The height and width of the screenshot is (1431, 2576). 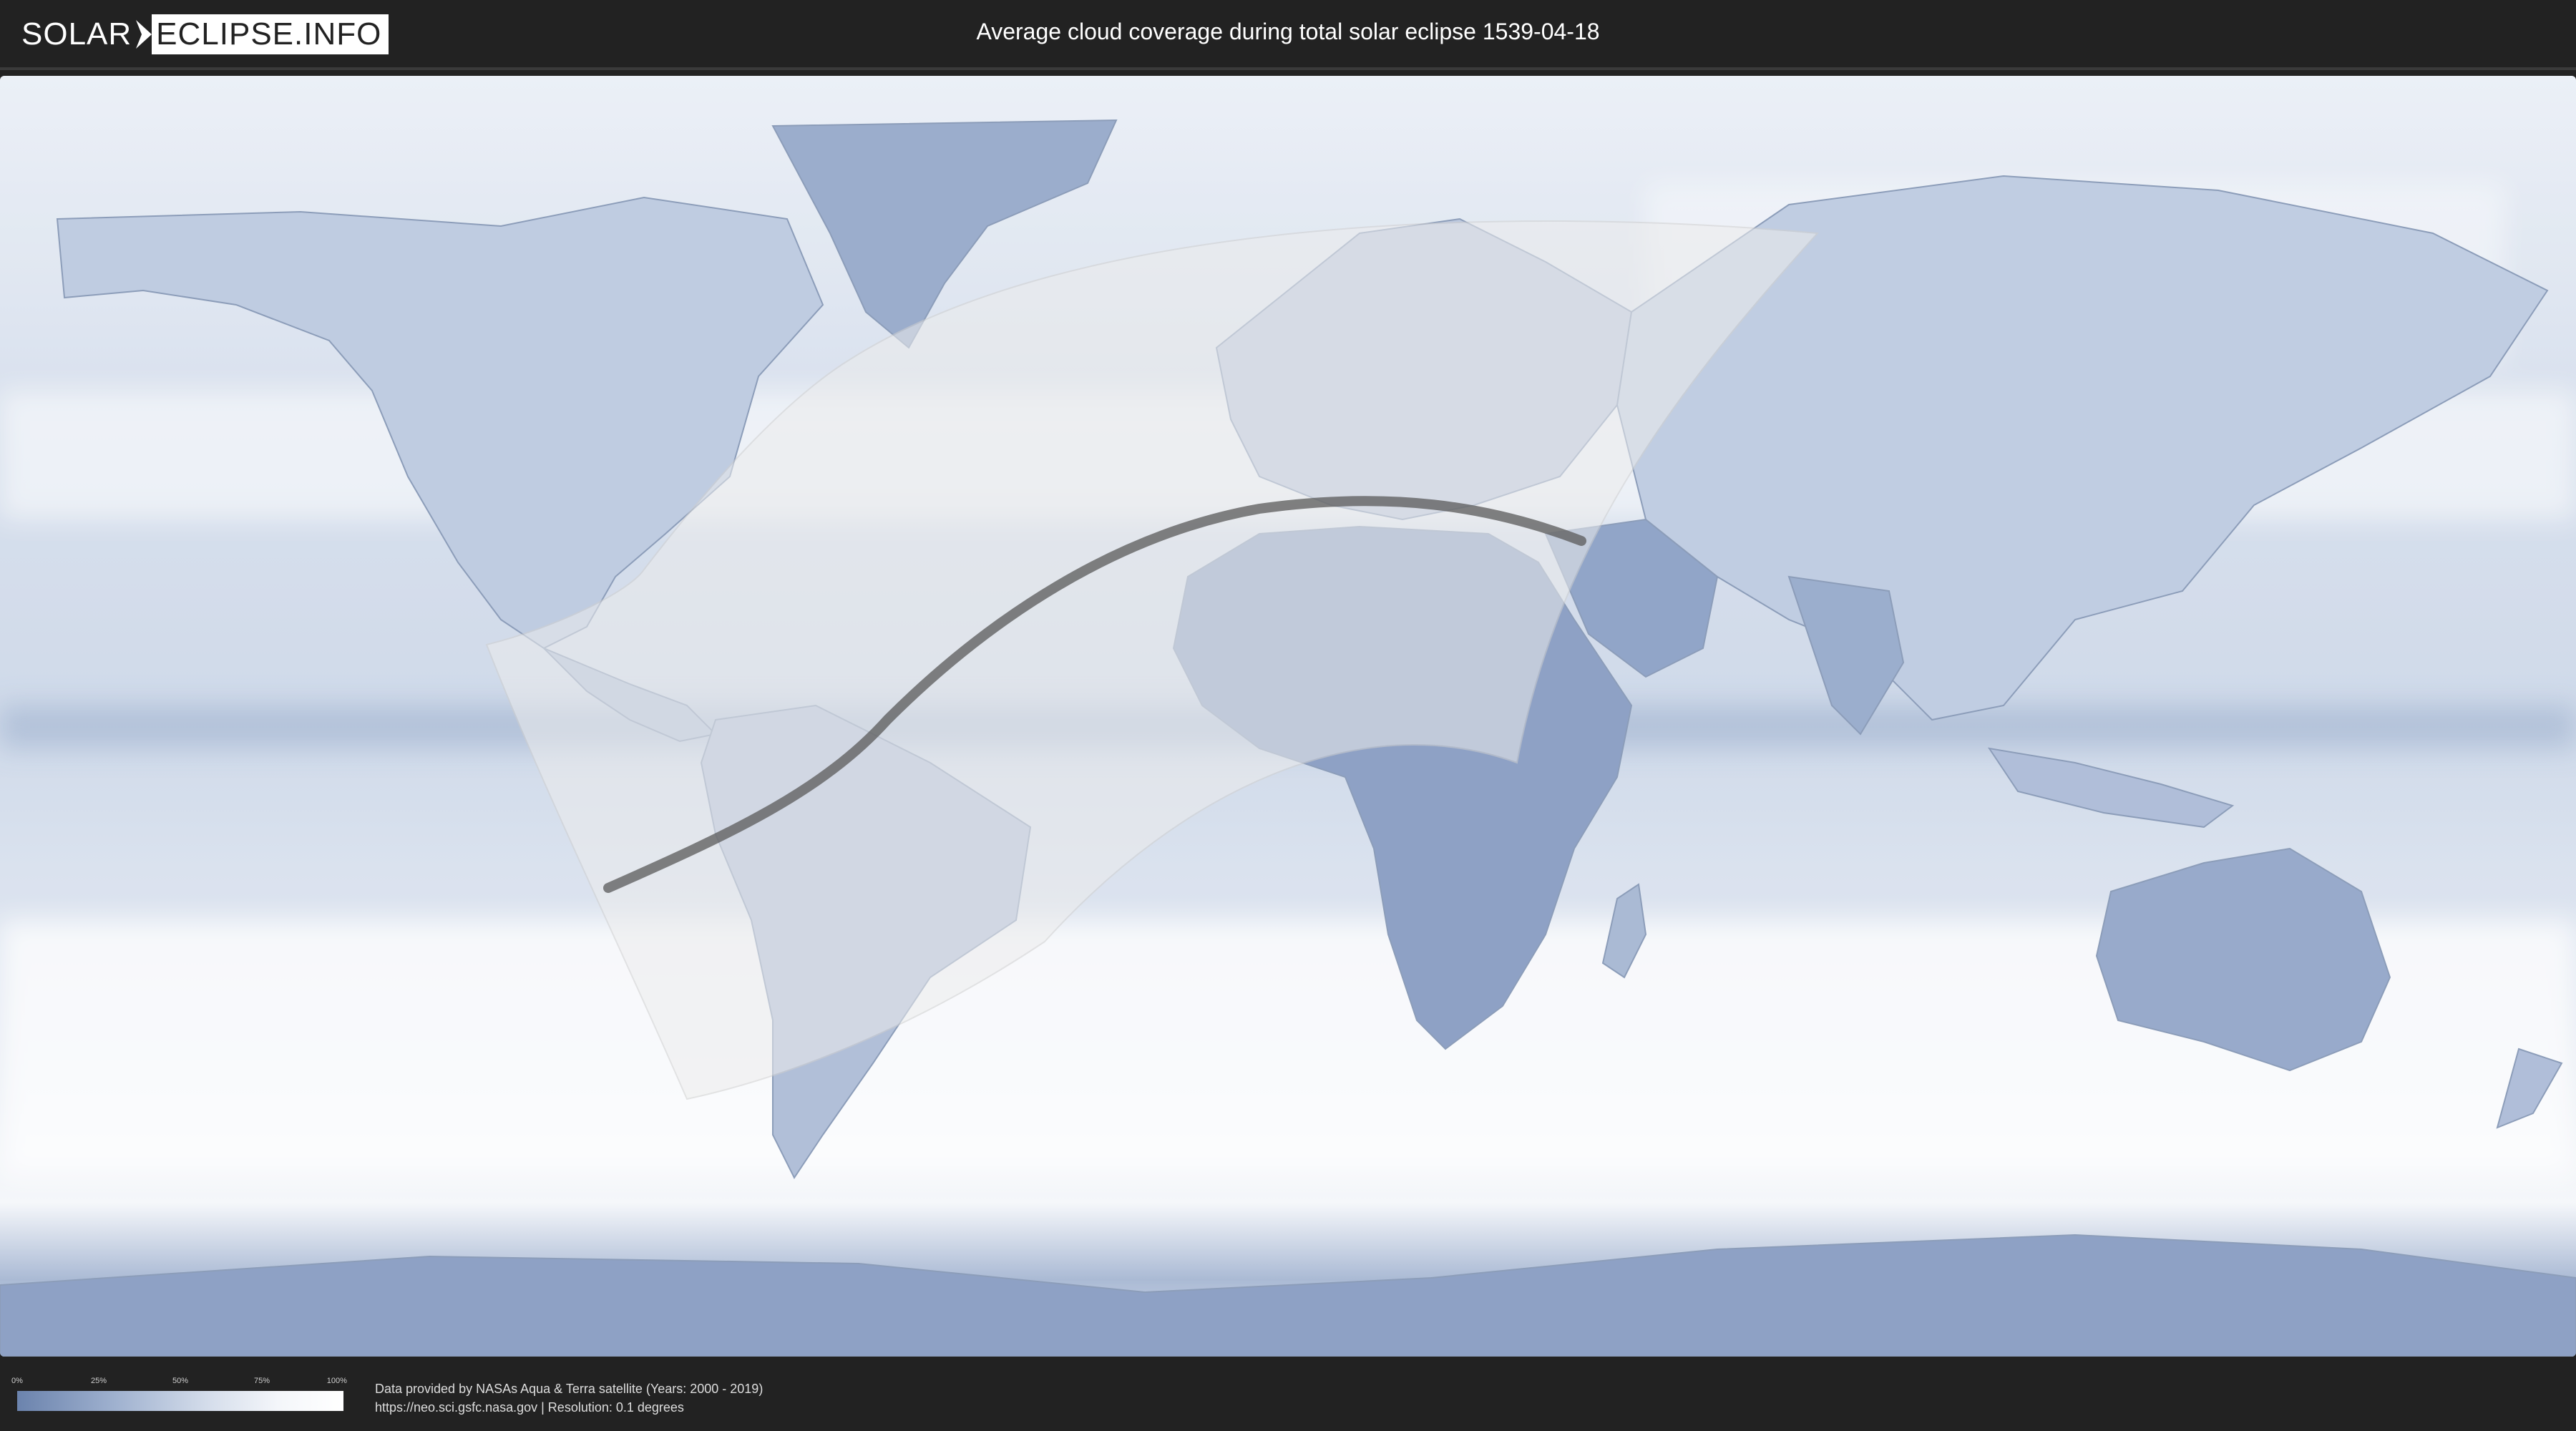 I want to click on cloud-coverage-legend: 0% 25% 50% 75% 100%, so click(x=179, y=1394).